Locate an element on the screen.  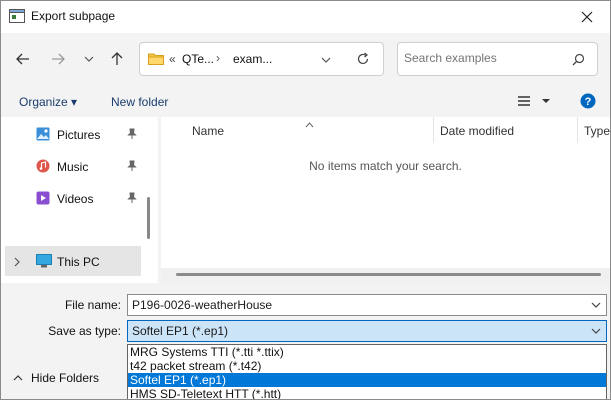
file-name-field: P196-0026-weatherHouse is located at coordinates (367, 305).